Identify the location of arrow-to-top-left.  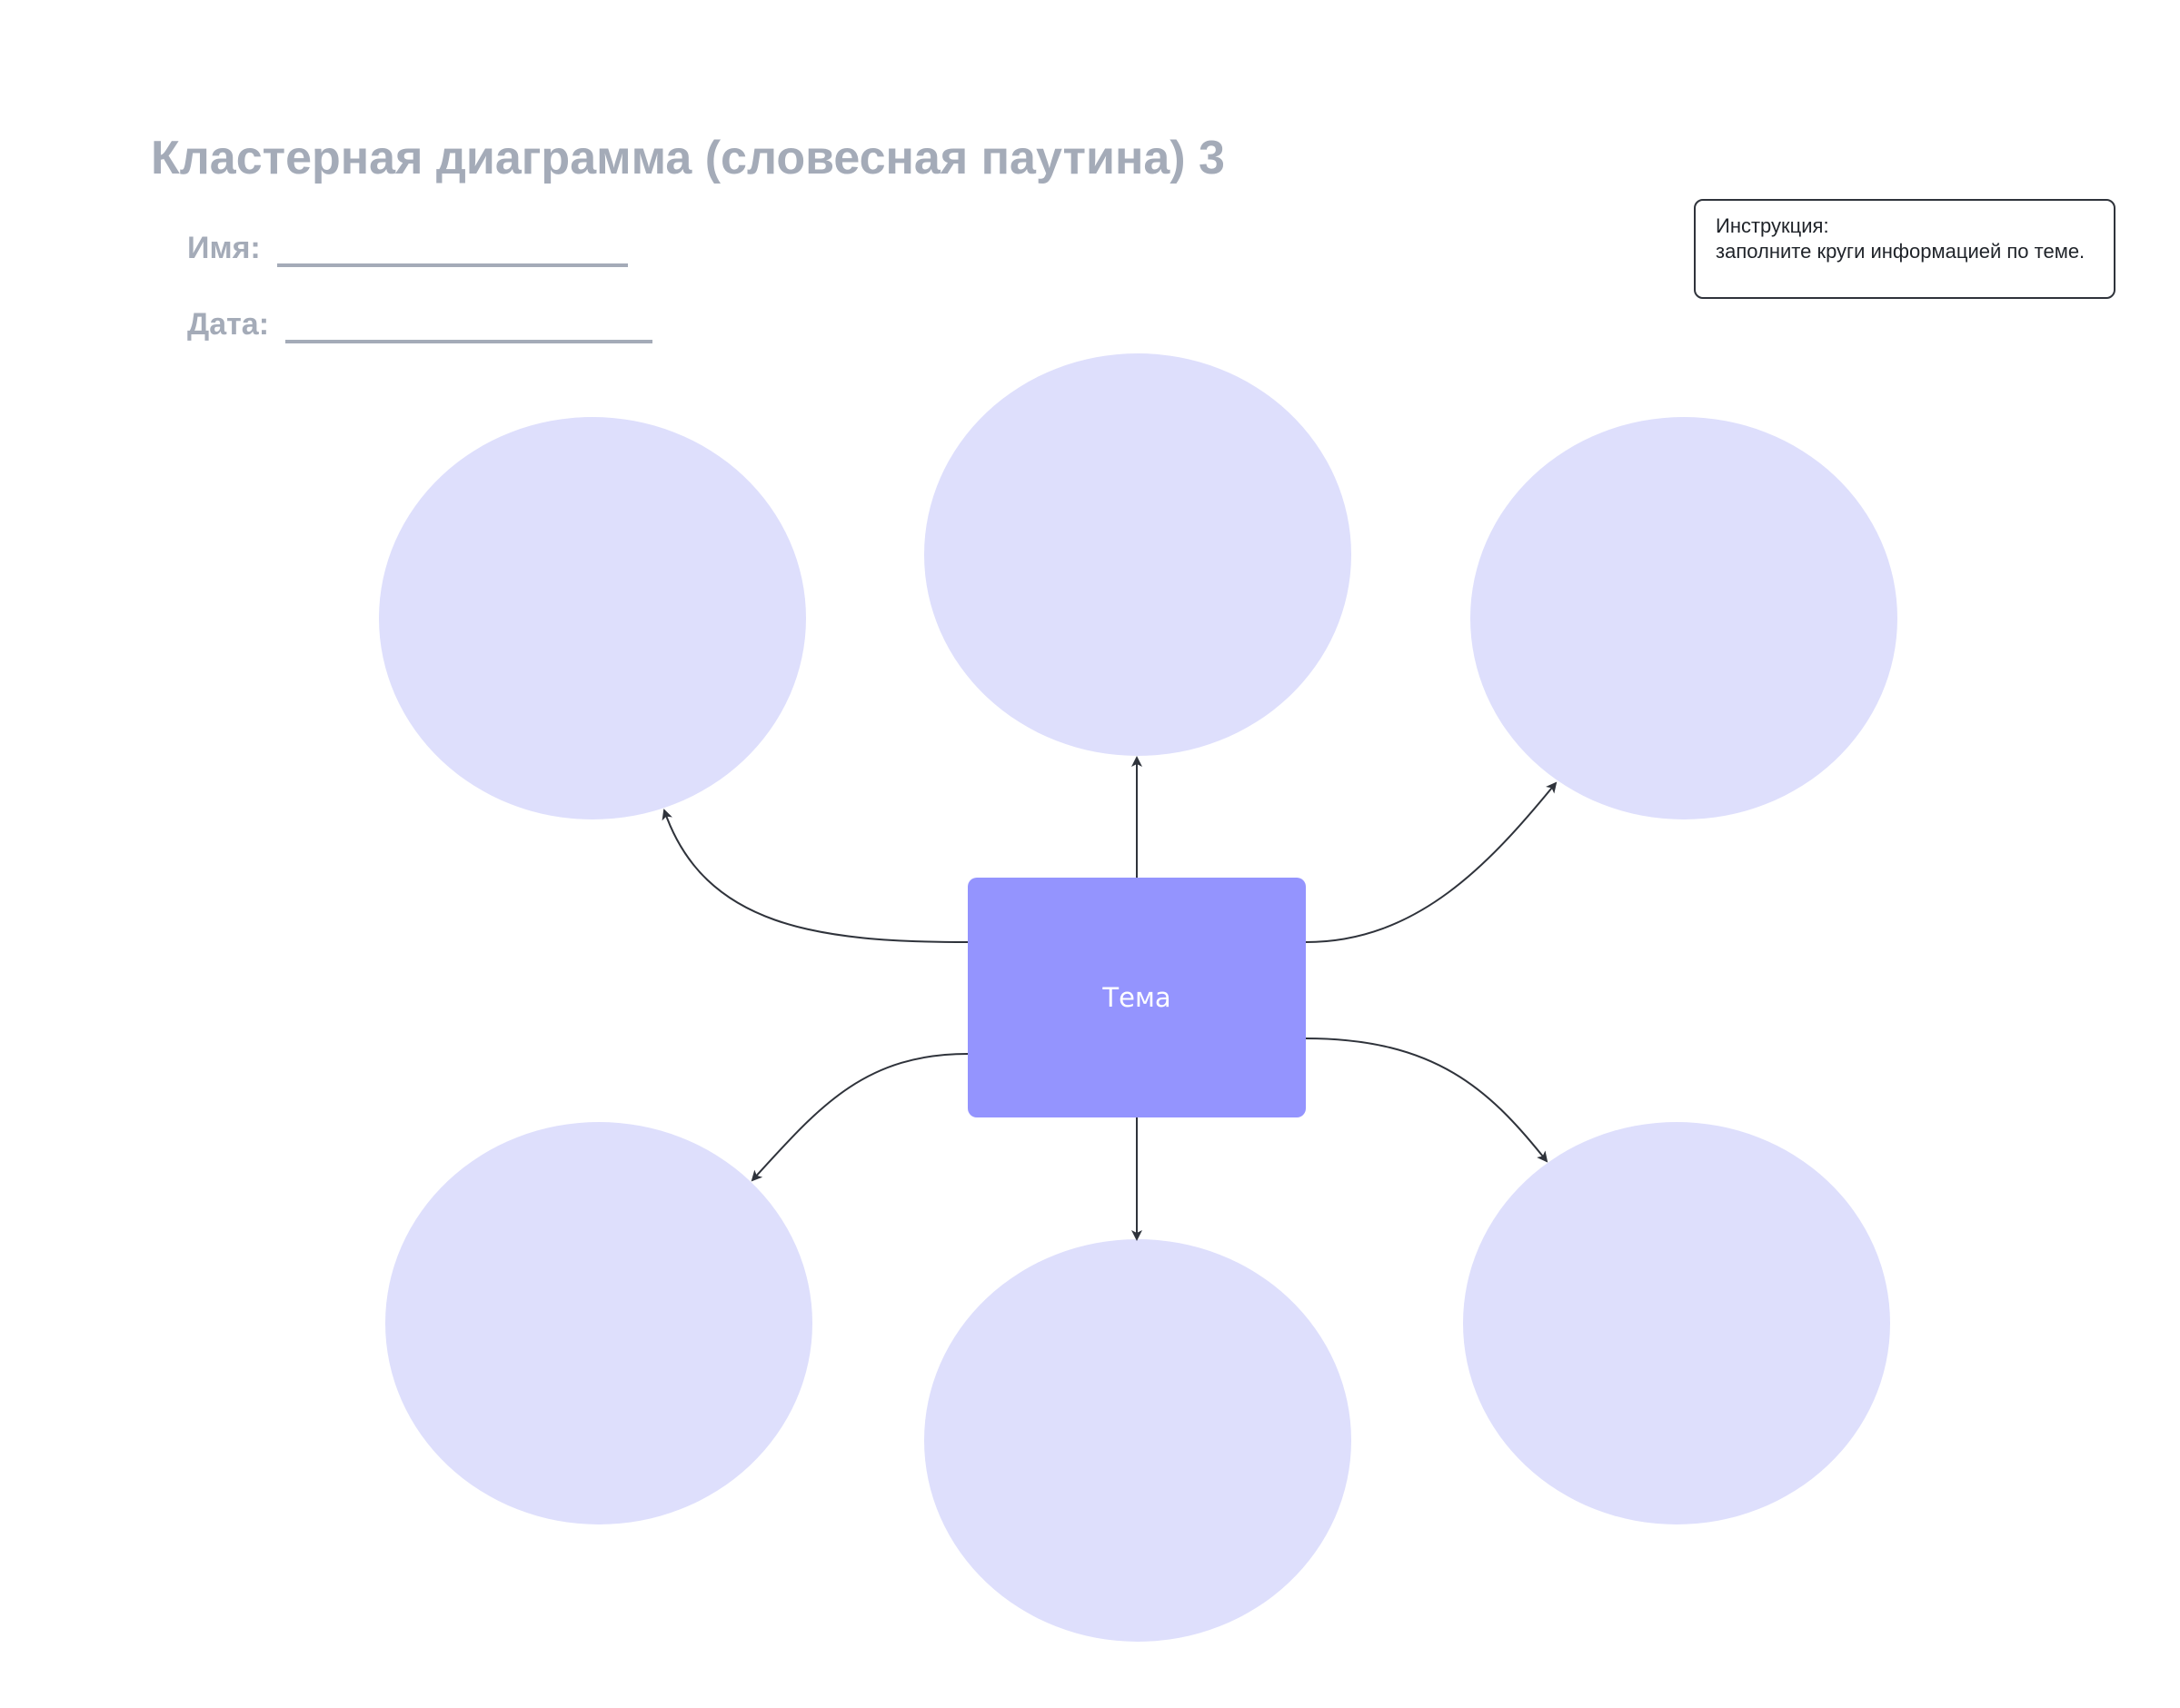
(815, 876).